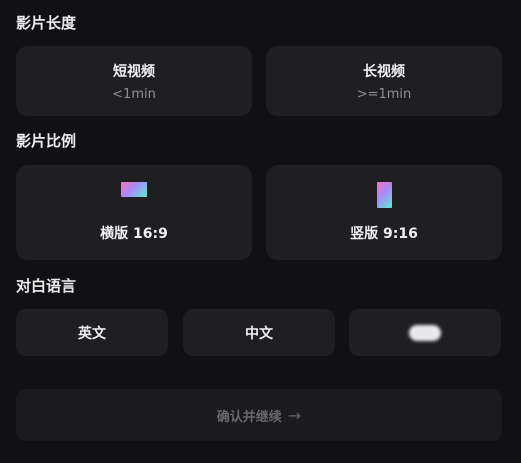 Image resolution: width=521 pixels, height=463 pixels. Describe the element at coordinates (46, 141) in the screenshot. I see `ratio-section-title: 影片比例` at that location.